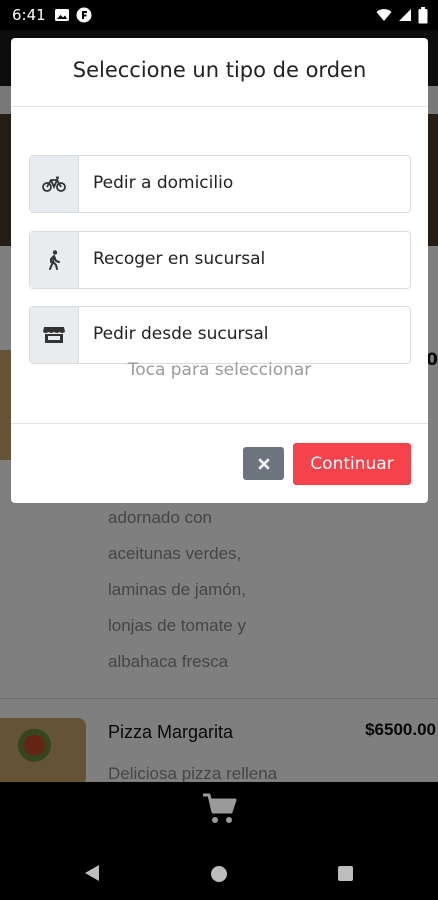 The image size is (438, 900). I want to click on cart-icon, so click(220, 809).